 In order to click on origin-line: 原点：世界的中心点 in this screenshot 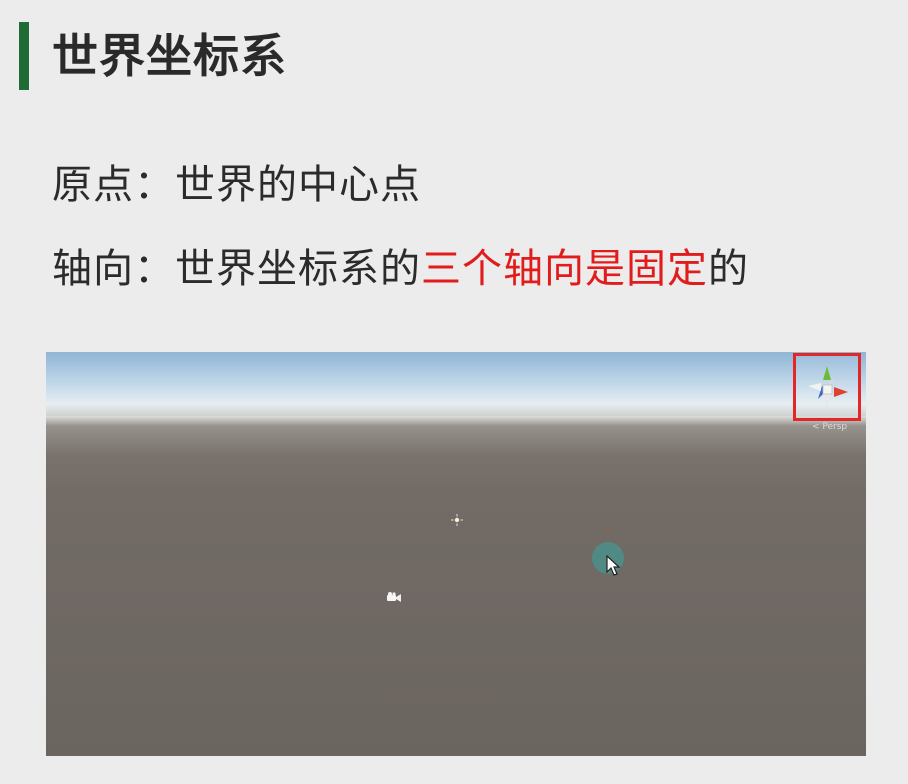, I will do `click(236, 181)`.